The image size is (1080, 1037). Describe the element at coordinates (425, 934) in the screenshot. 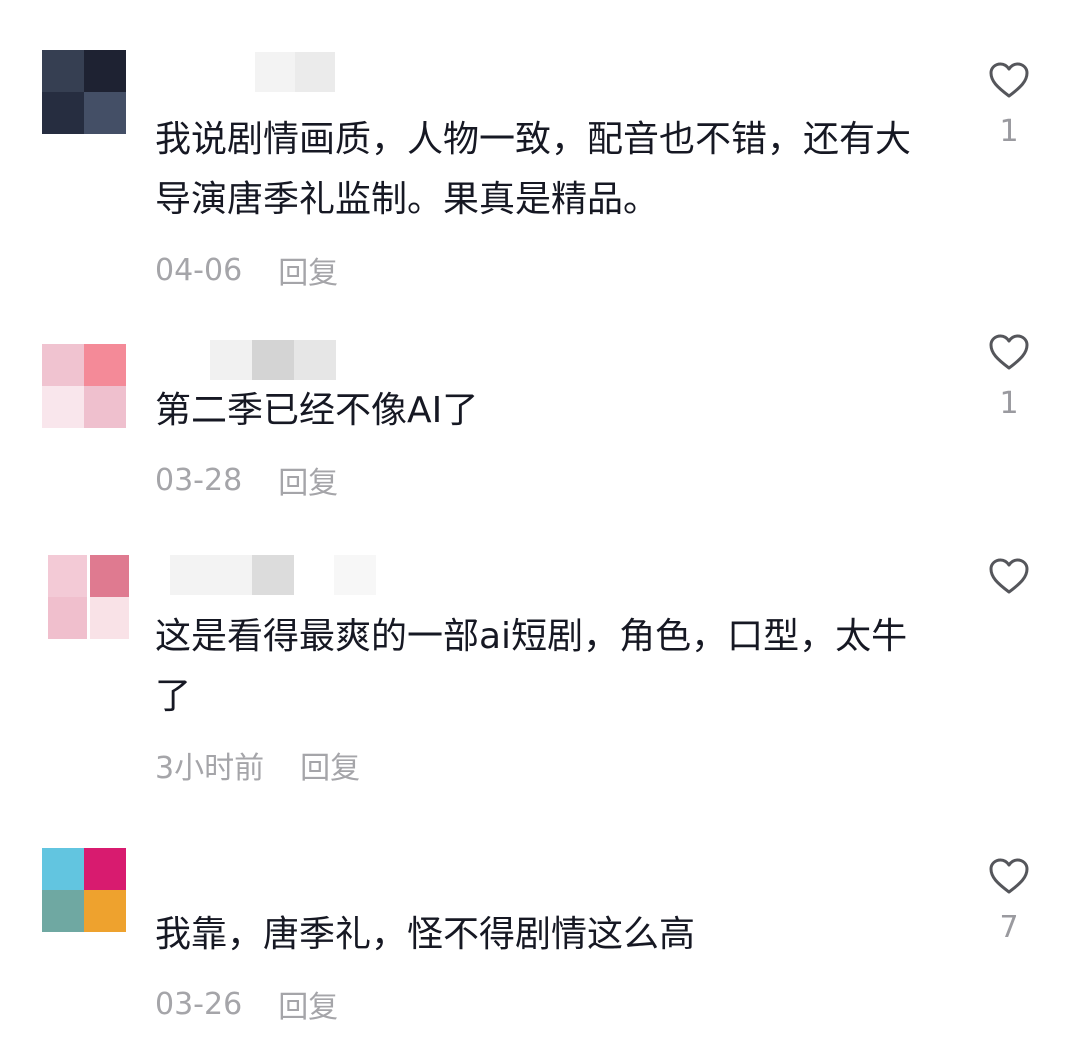

I see `comment-text: 我靠，唐季礼，怪不得剧情这么高` at that location.